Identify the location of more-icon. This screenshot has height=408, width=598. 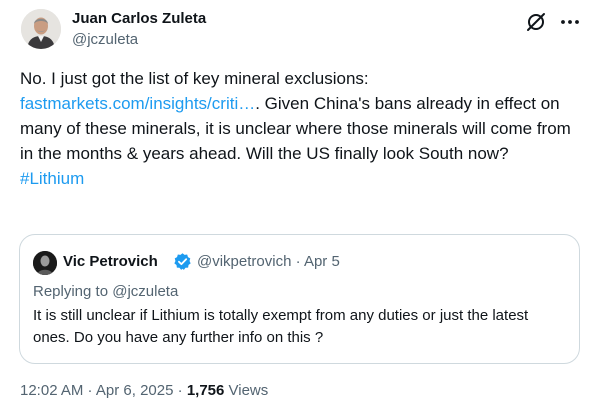
(570, 22).